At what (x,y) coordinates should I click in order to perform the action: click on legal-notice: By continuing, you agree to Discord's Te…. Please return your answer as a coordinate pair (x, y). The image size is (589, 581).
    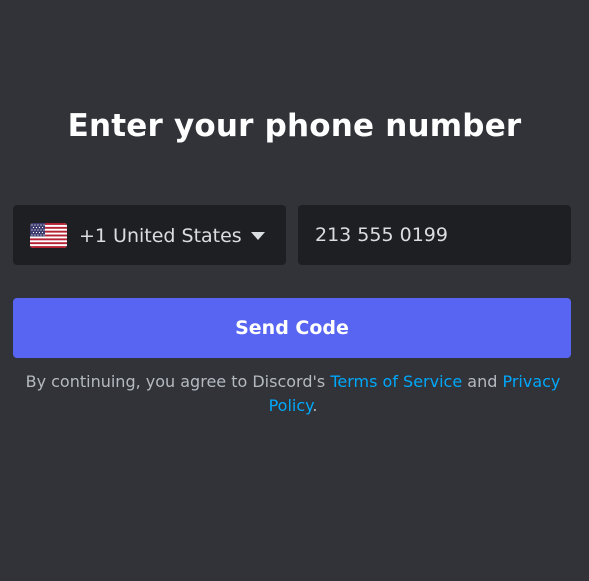
    Looking at the image, I should click on (293, 394).